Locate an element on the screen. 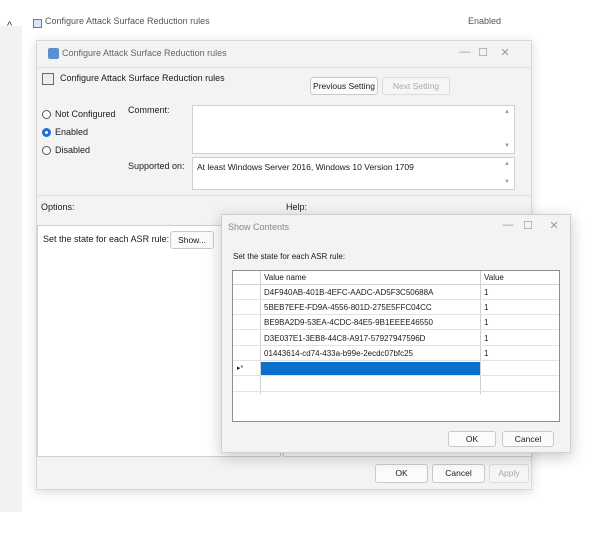  column-header-value: Value is located at coordinates (514, 277).